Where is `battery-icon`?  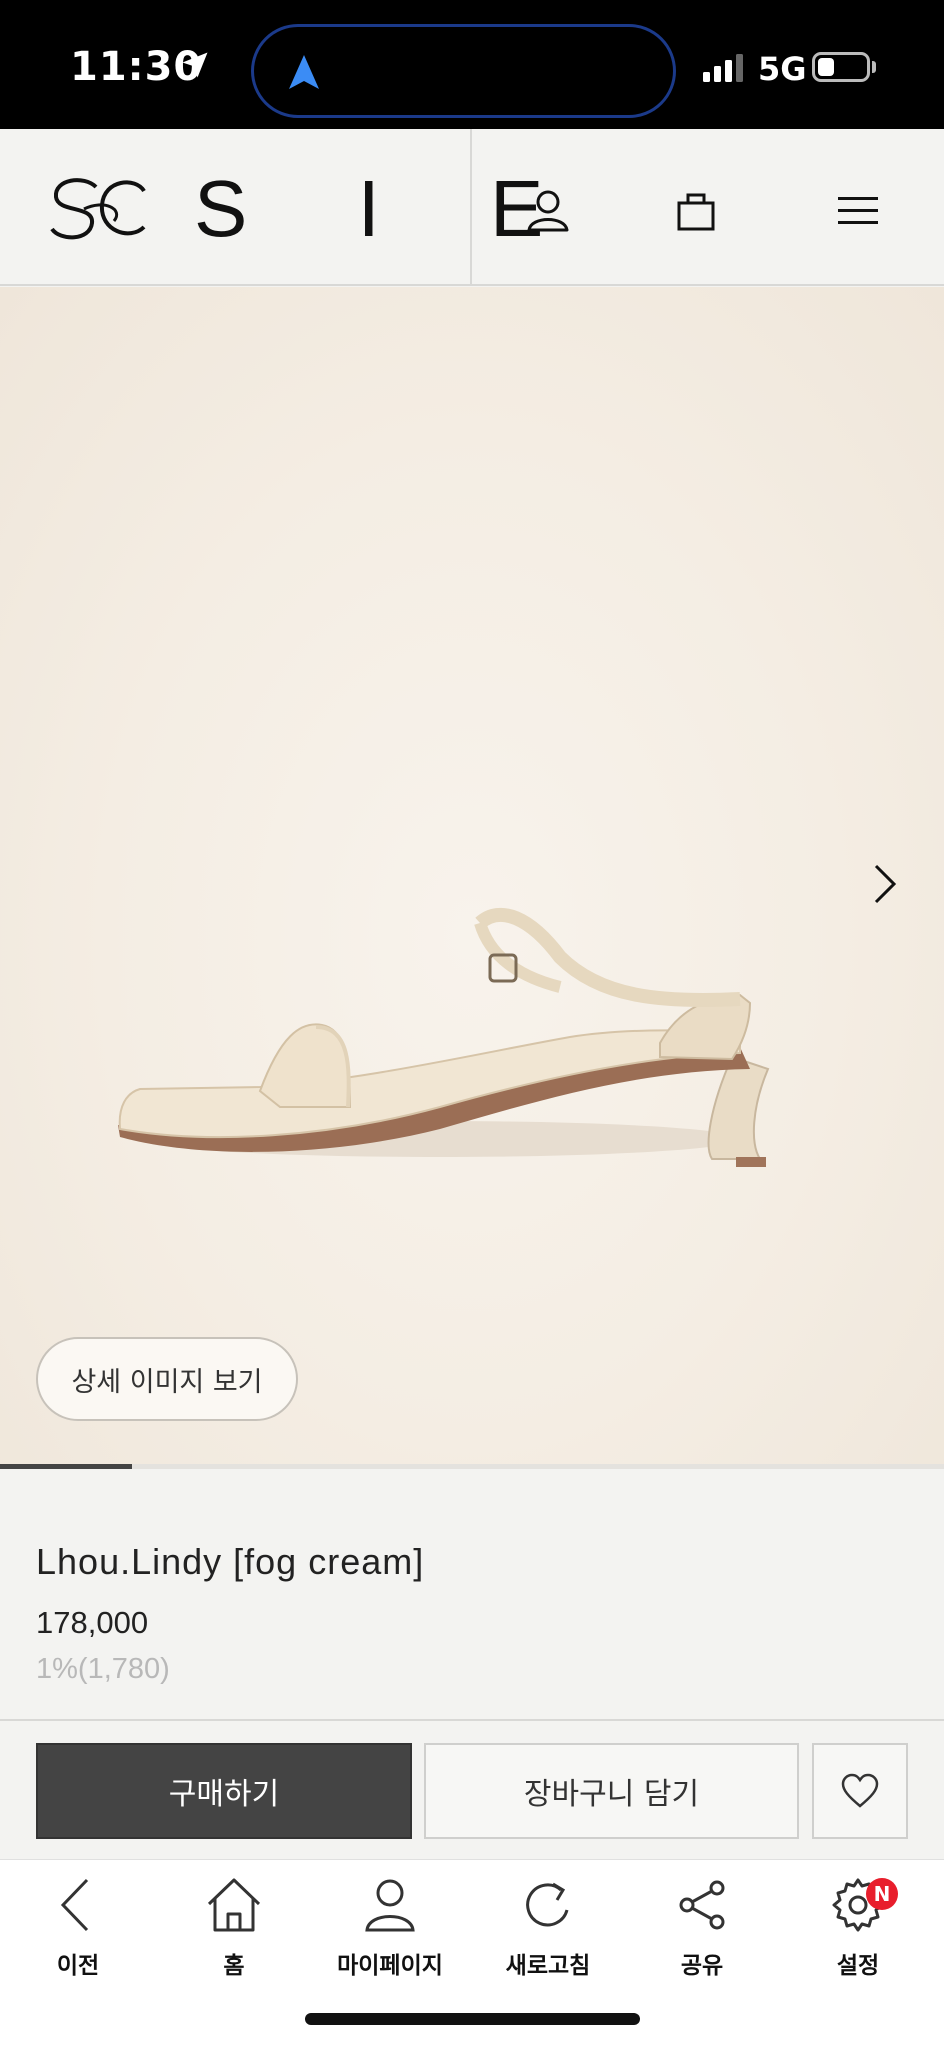 battery-icon is located at coordinates (841, 67).